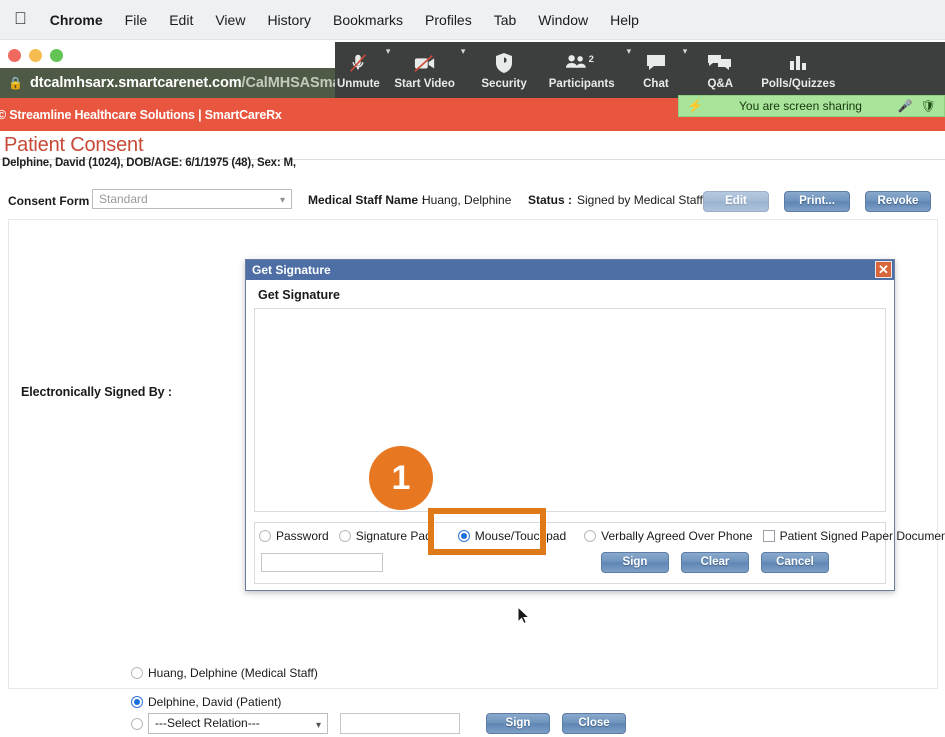  Describe the element at coordinates (720, 63) in the screenshot. I see `qa-bubbles-icon` at that location.